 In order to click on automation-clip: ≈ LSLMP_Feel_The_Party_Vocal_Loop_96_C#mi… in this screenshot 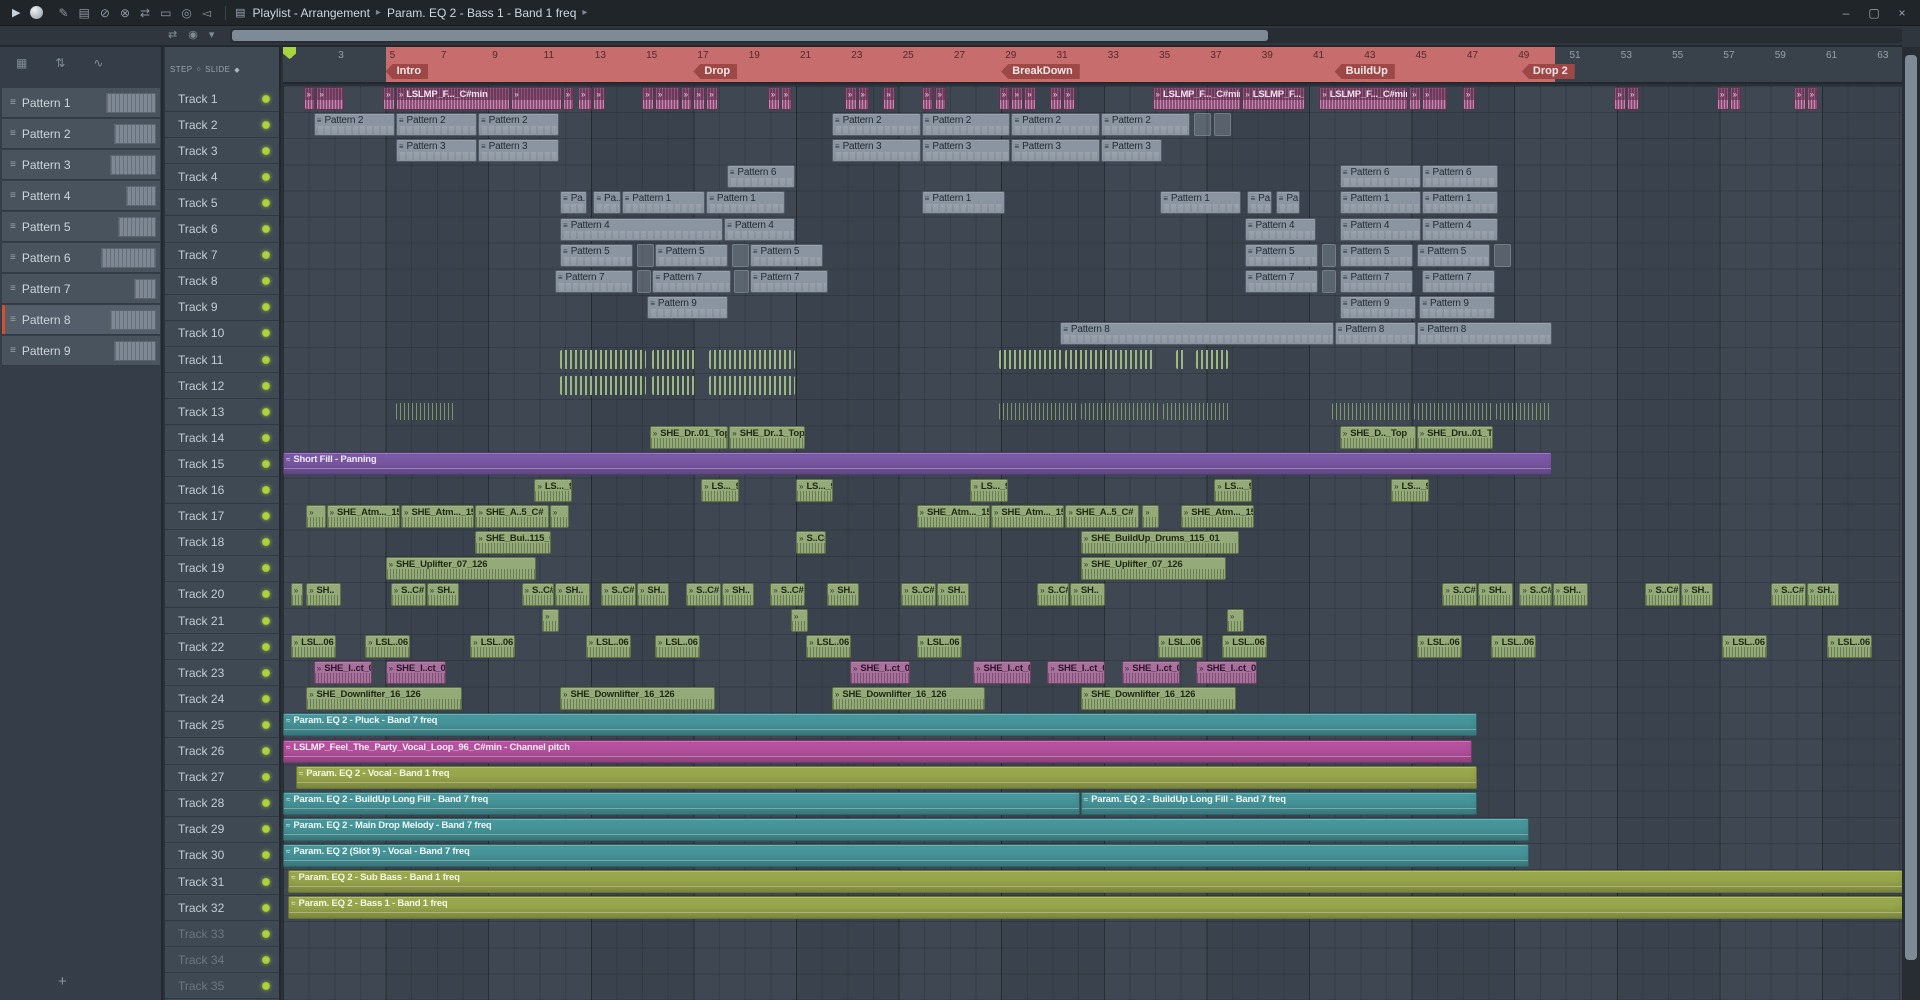, I will do `click(878, 751)`.